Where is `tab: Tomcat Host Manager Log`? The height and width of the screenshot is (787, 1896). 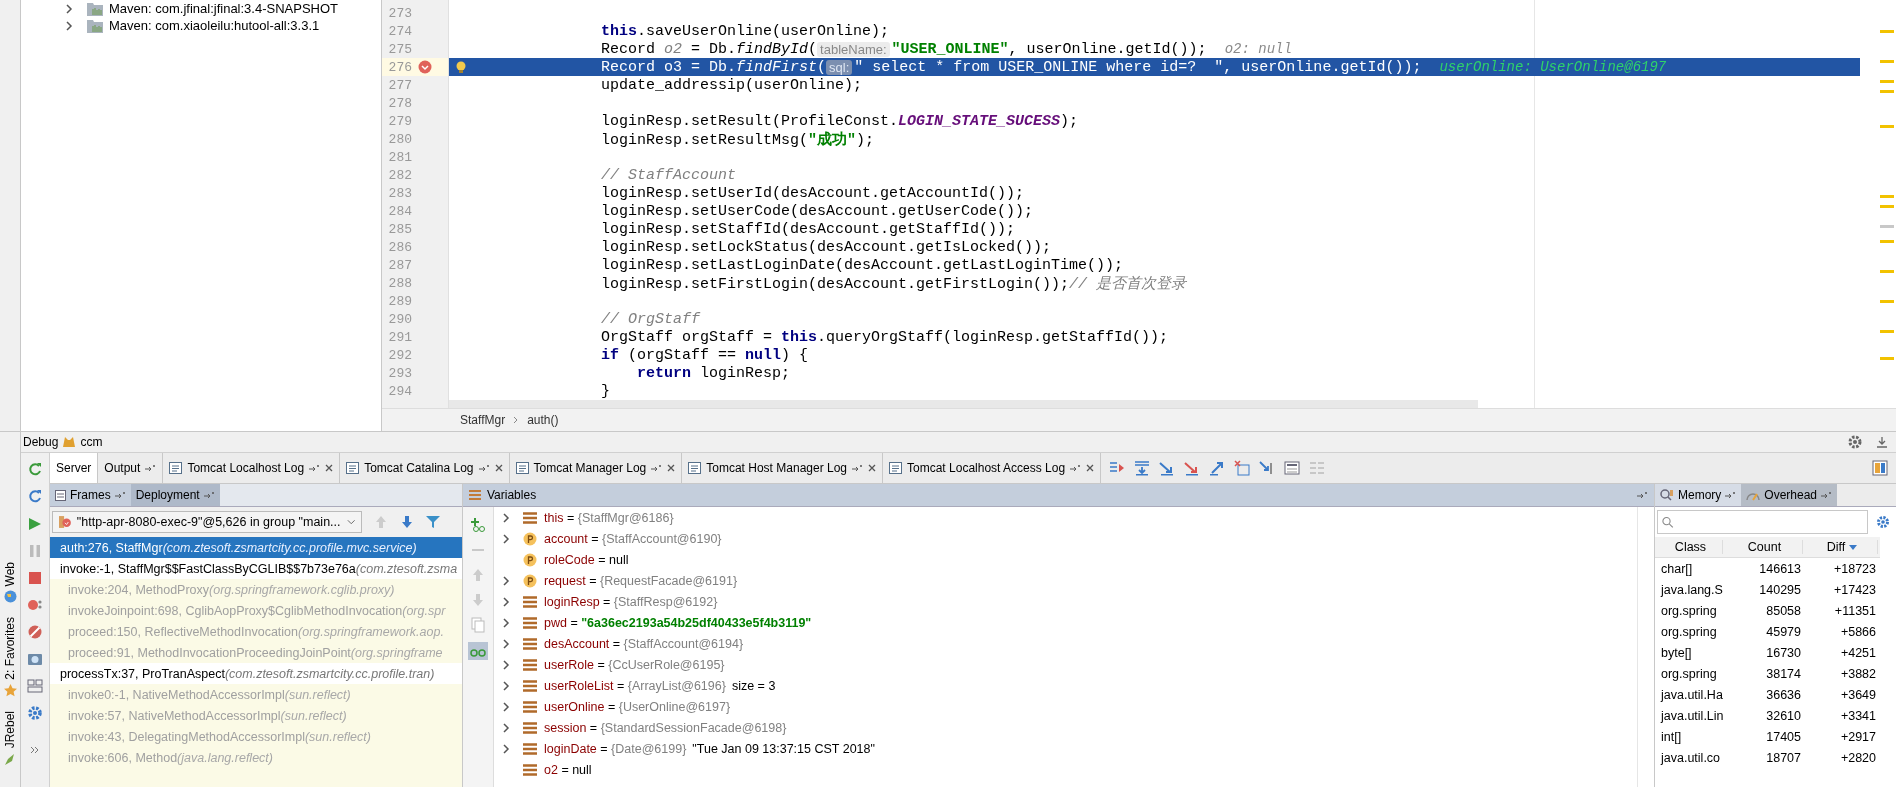
tab: Tomcat Host Manager Log is located at coordinates (782, 468).